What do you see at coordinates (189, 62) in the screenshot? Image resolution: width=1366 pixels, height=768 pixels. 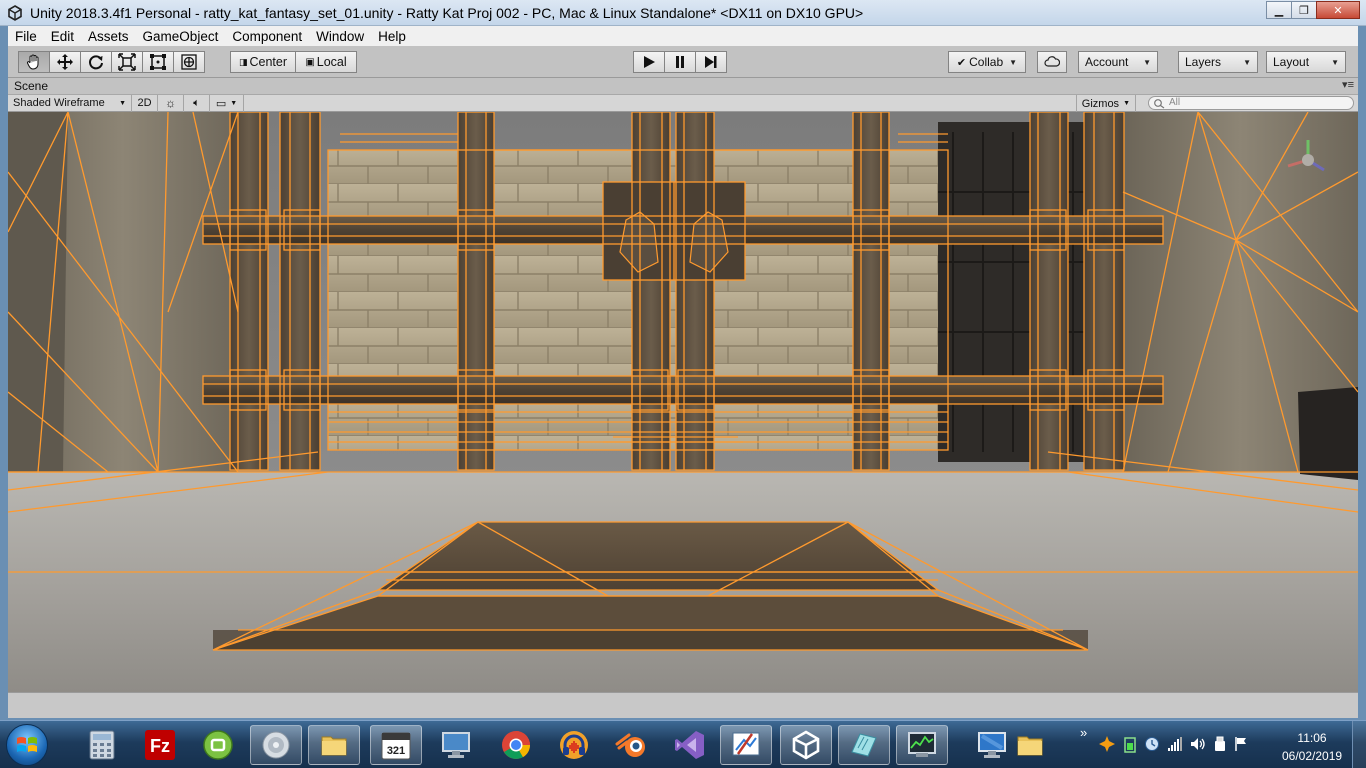 I see `transform-tool-button` at bounding box center [189, 62].